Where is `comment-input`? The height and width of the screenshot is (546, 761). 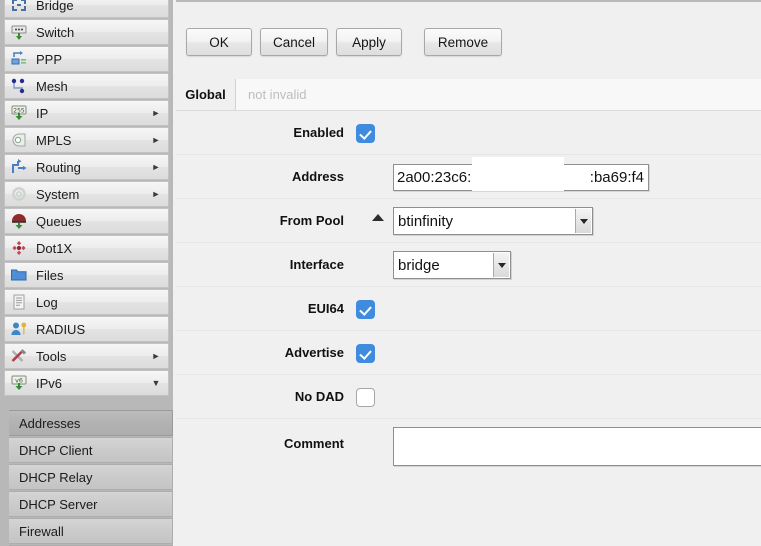 comment-input is located at coordinates (577, 446).